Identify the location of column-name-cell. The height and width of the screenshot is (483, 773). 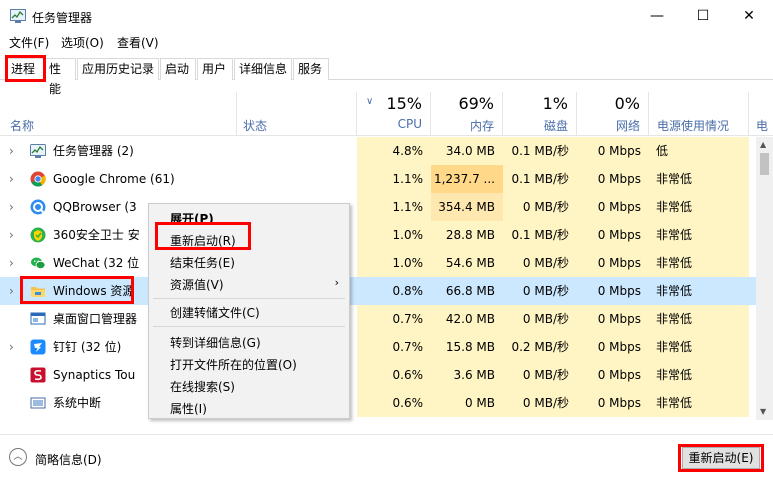
(118, 114).